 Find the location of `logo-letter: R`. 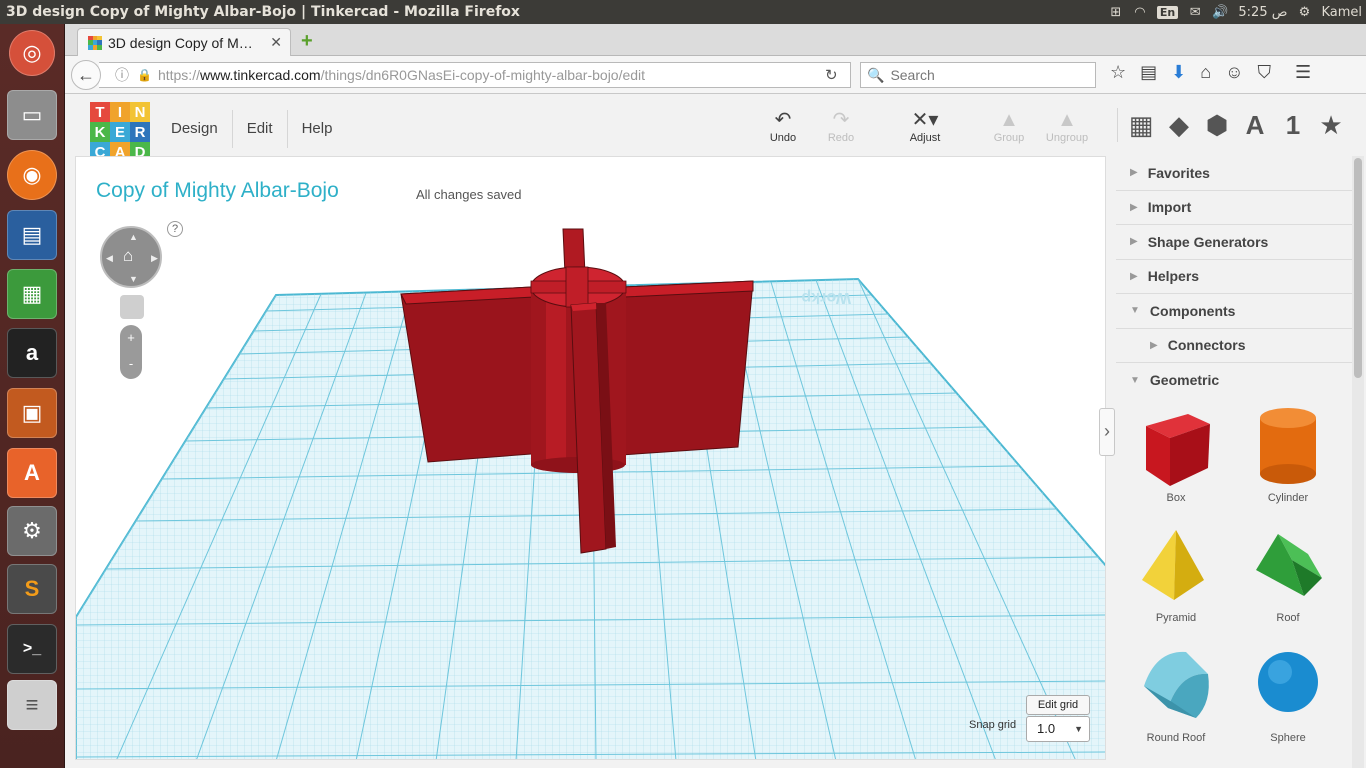

logo-letter: R is located at coordinates (140, 132).